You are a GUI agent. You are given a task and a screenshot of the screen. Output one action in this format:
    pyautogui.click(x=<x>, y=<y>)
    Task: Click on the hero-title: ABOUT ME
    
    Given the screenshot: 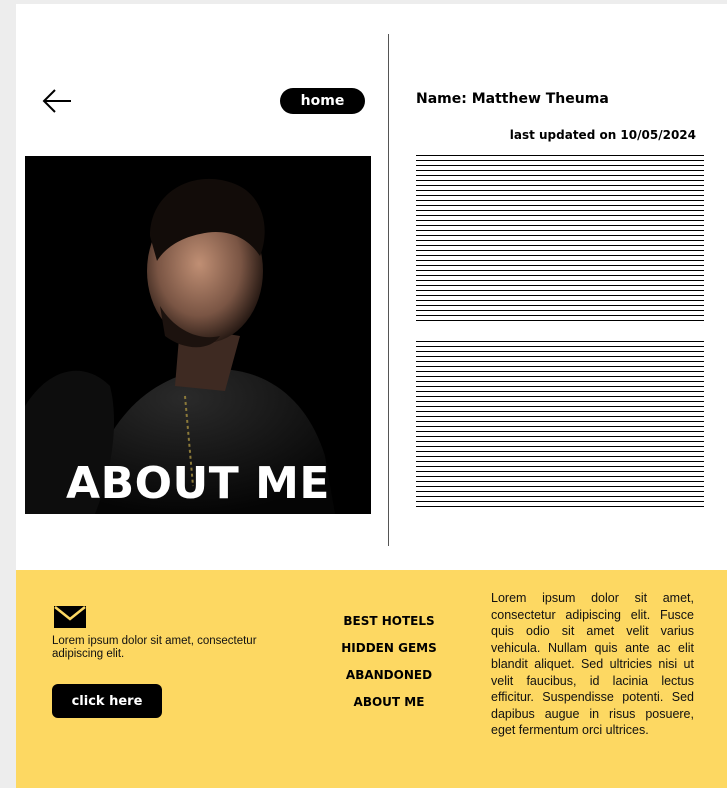 What is the action you would take?
    pyautogui.click(x=198, y=483)
    